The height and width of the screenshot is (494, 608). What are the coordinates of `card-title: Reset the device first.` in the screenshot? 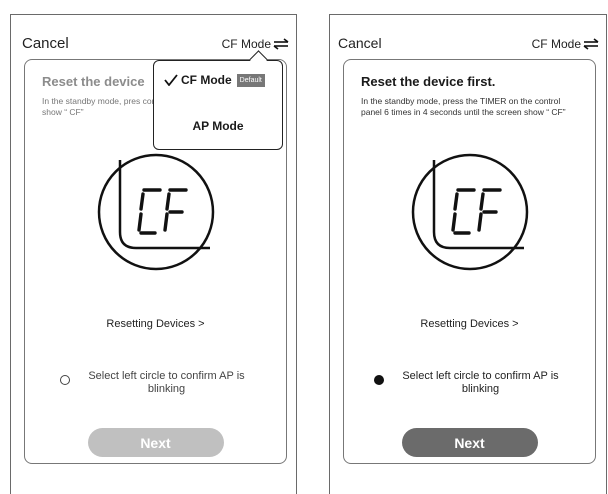 It's located at (428, 81).